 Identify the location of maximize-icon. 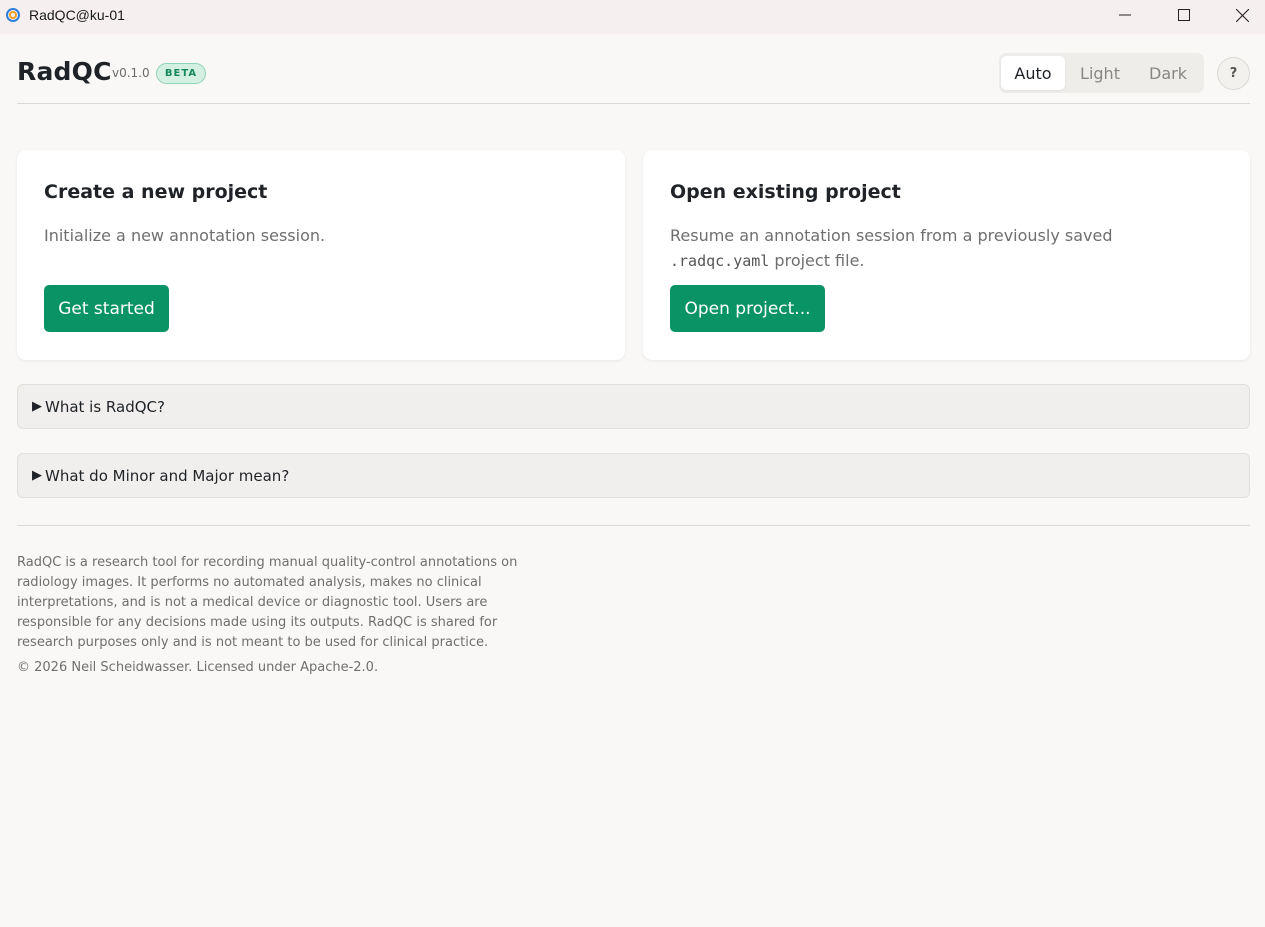
(1184, 15).